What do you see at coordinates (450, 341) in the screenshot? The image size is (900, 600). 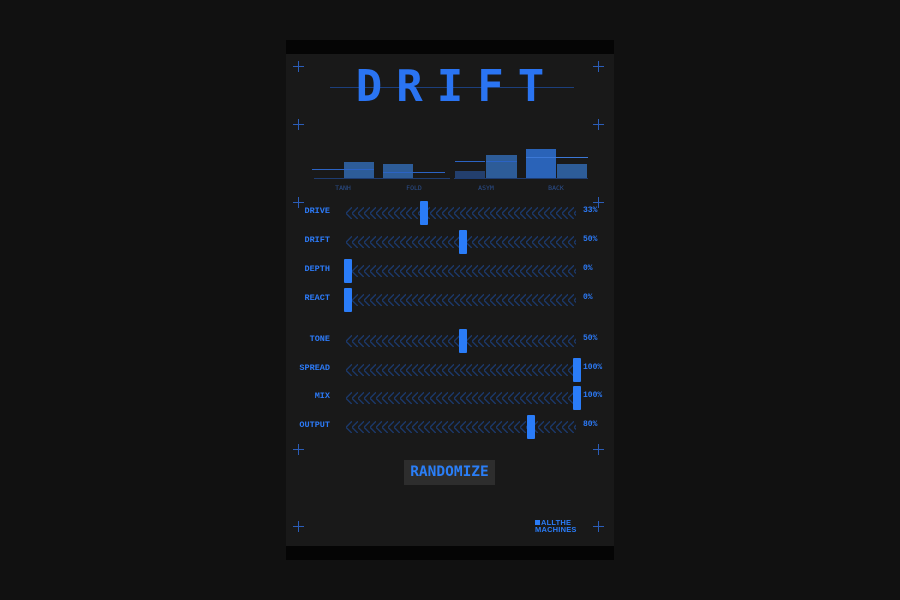 I see `slider-row-tone: TONE 50%` at bounding box center [450, 341].